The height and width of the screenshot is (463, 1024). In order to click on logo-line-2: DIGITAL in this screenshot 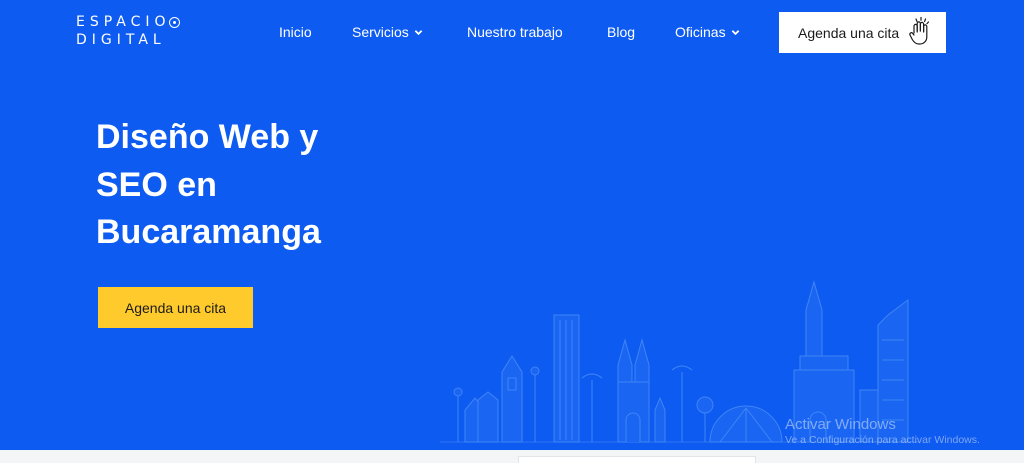, I will do `click(121, 40)`.